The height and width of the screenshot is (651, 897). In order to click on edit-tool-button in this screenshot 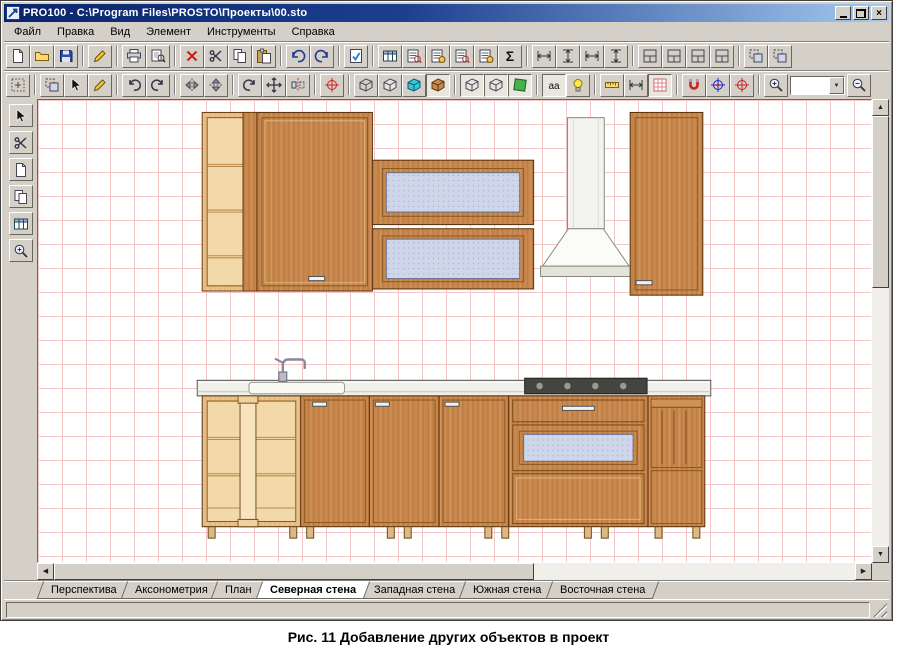, I will do `click(100, 85)`.